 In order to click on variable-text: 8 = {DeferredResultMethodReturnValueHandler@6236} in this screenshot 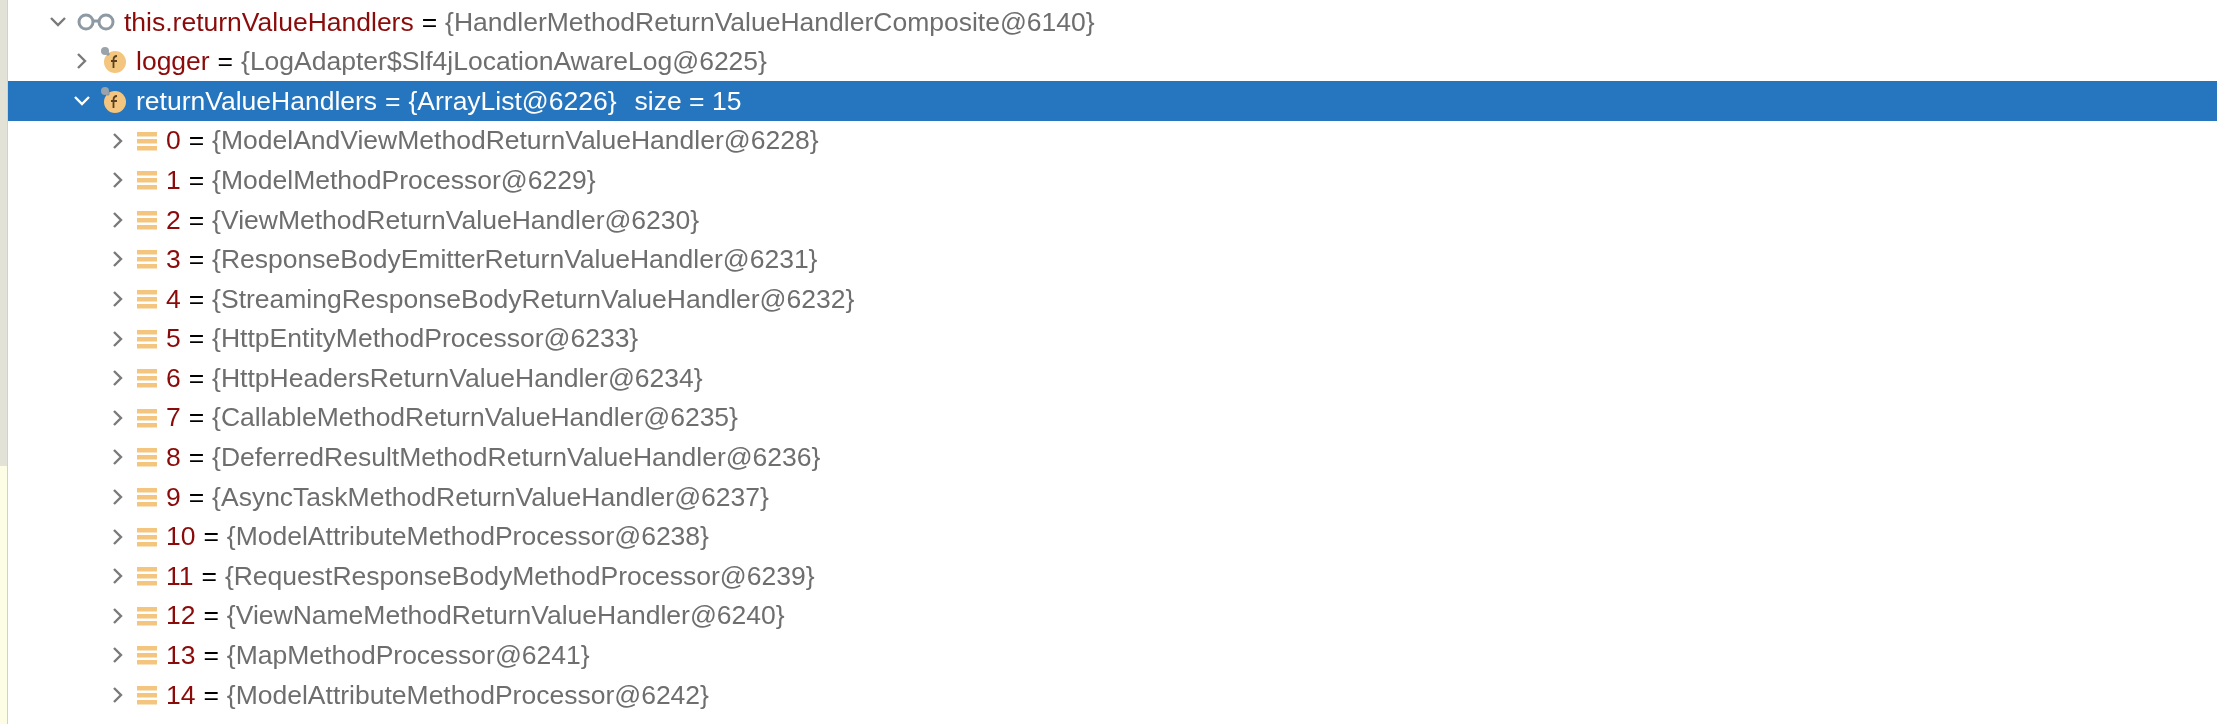, I will do `click(493, 457)`.